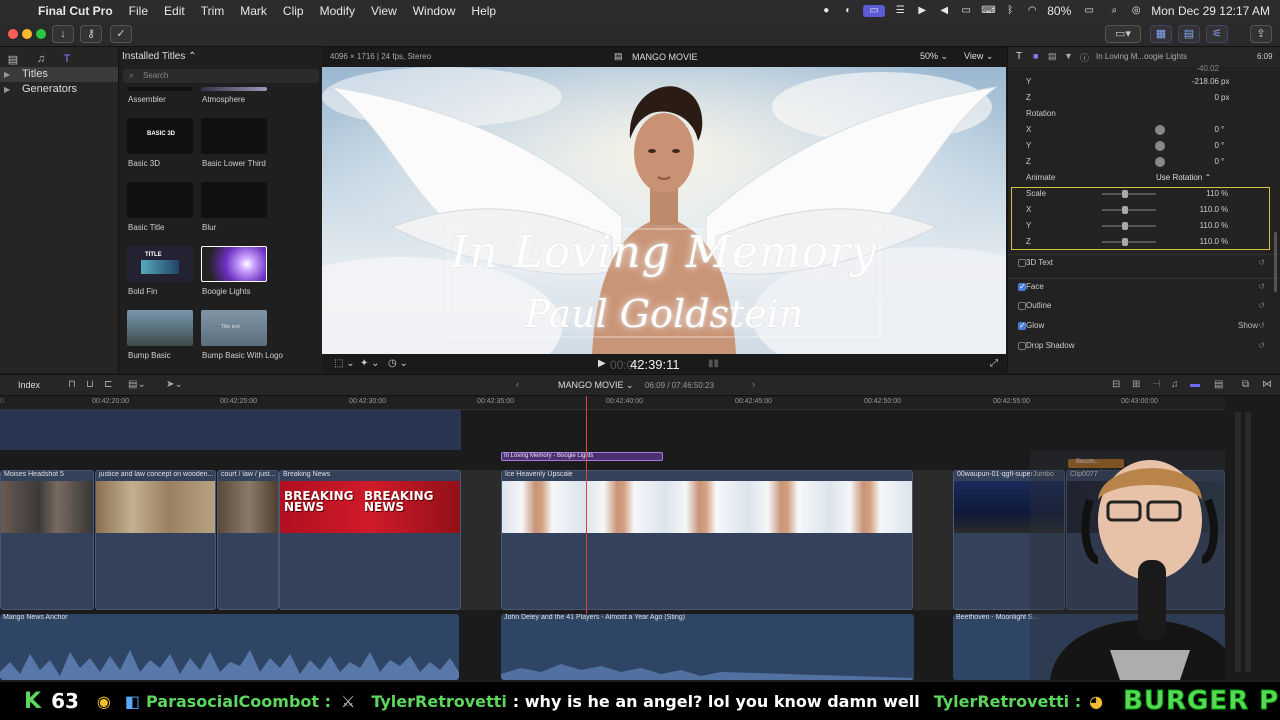 Image resolution: width=1280 pixels, height=720 pixels. I want to click on control-center-icon: ◎, so click(1136, 11).